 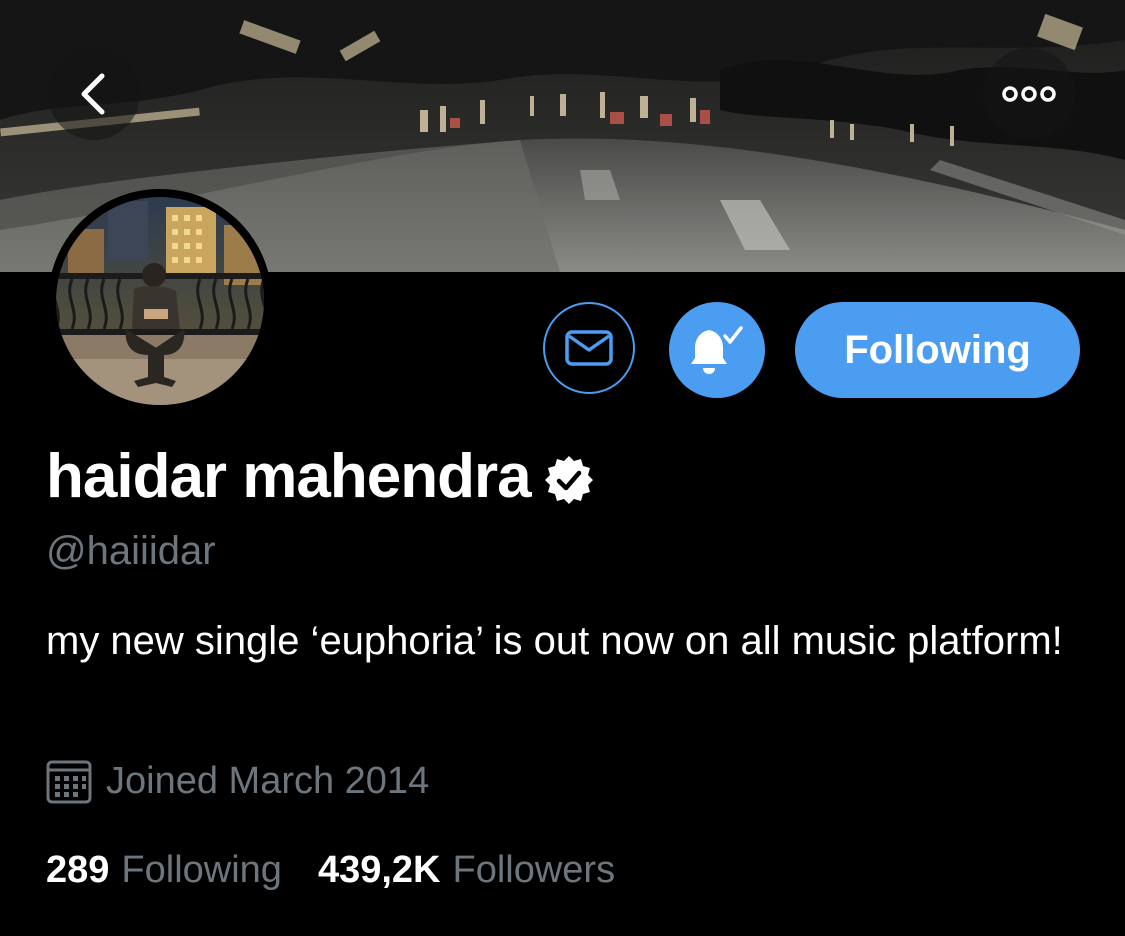 What do you see at coordinates (534, 870) in the screenshot?
I see `followers-label: Followers` at bounding box center [534, 870].